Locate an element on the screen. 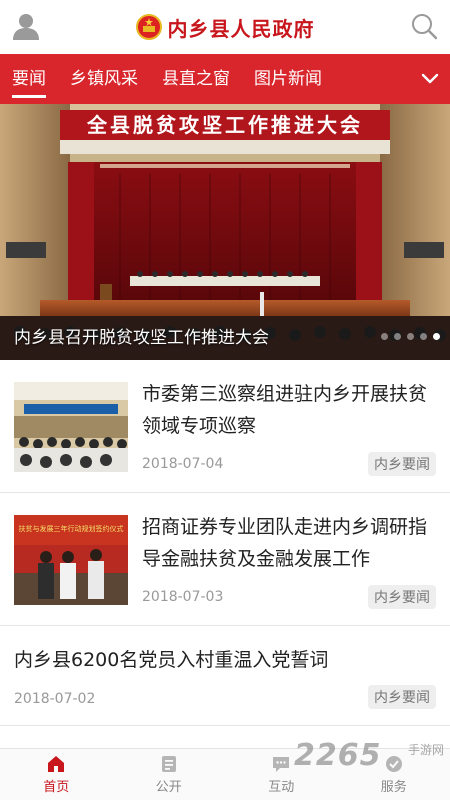 Image resolution: width=450 pixels, height=800 pixels. hero-banner-text: 全县脱贫攻坚工作推进大会 is located at coordinates (224, 125).